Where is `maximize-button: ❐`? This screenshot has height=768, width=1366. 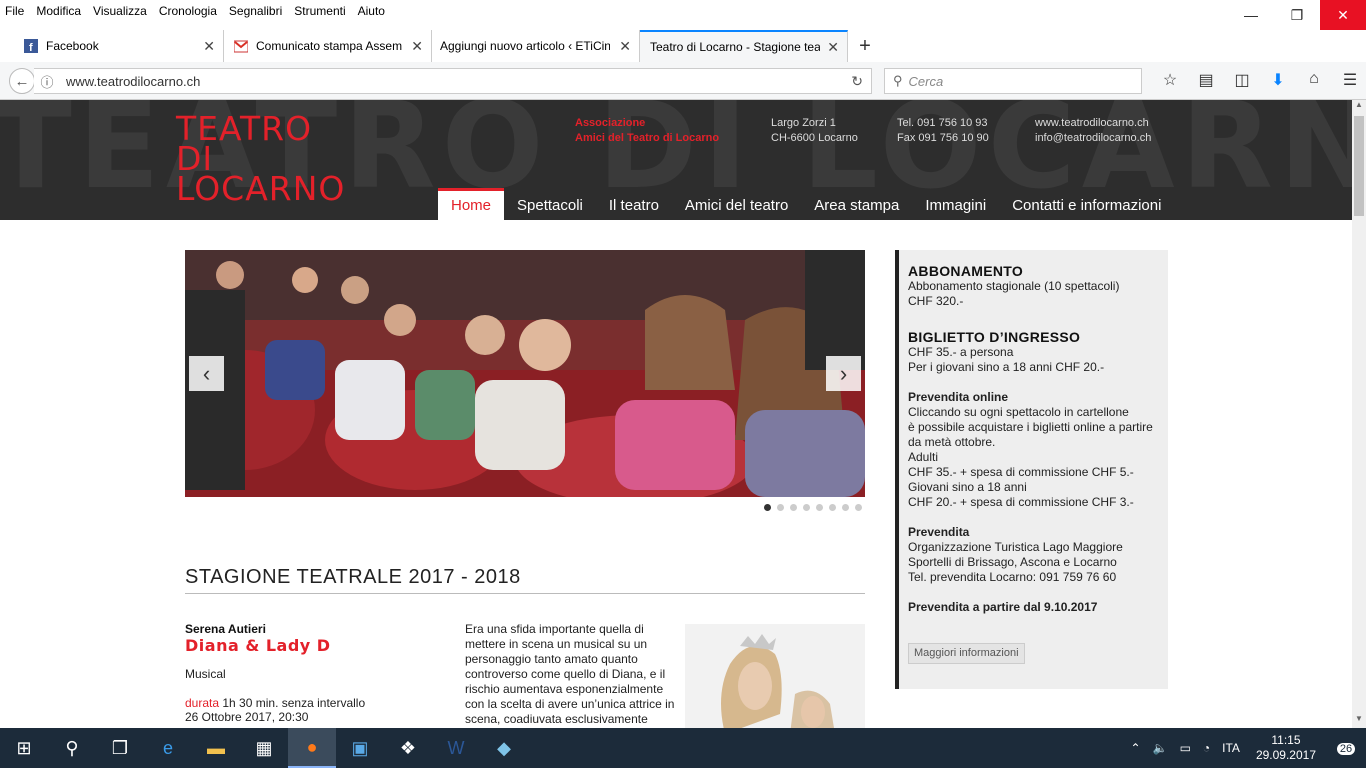
maximize-button: ❐ is located at coordinates (1297, 15).